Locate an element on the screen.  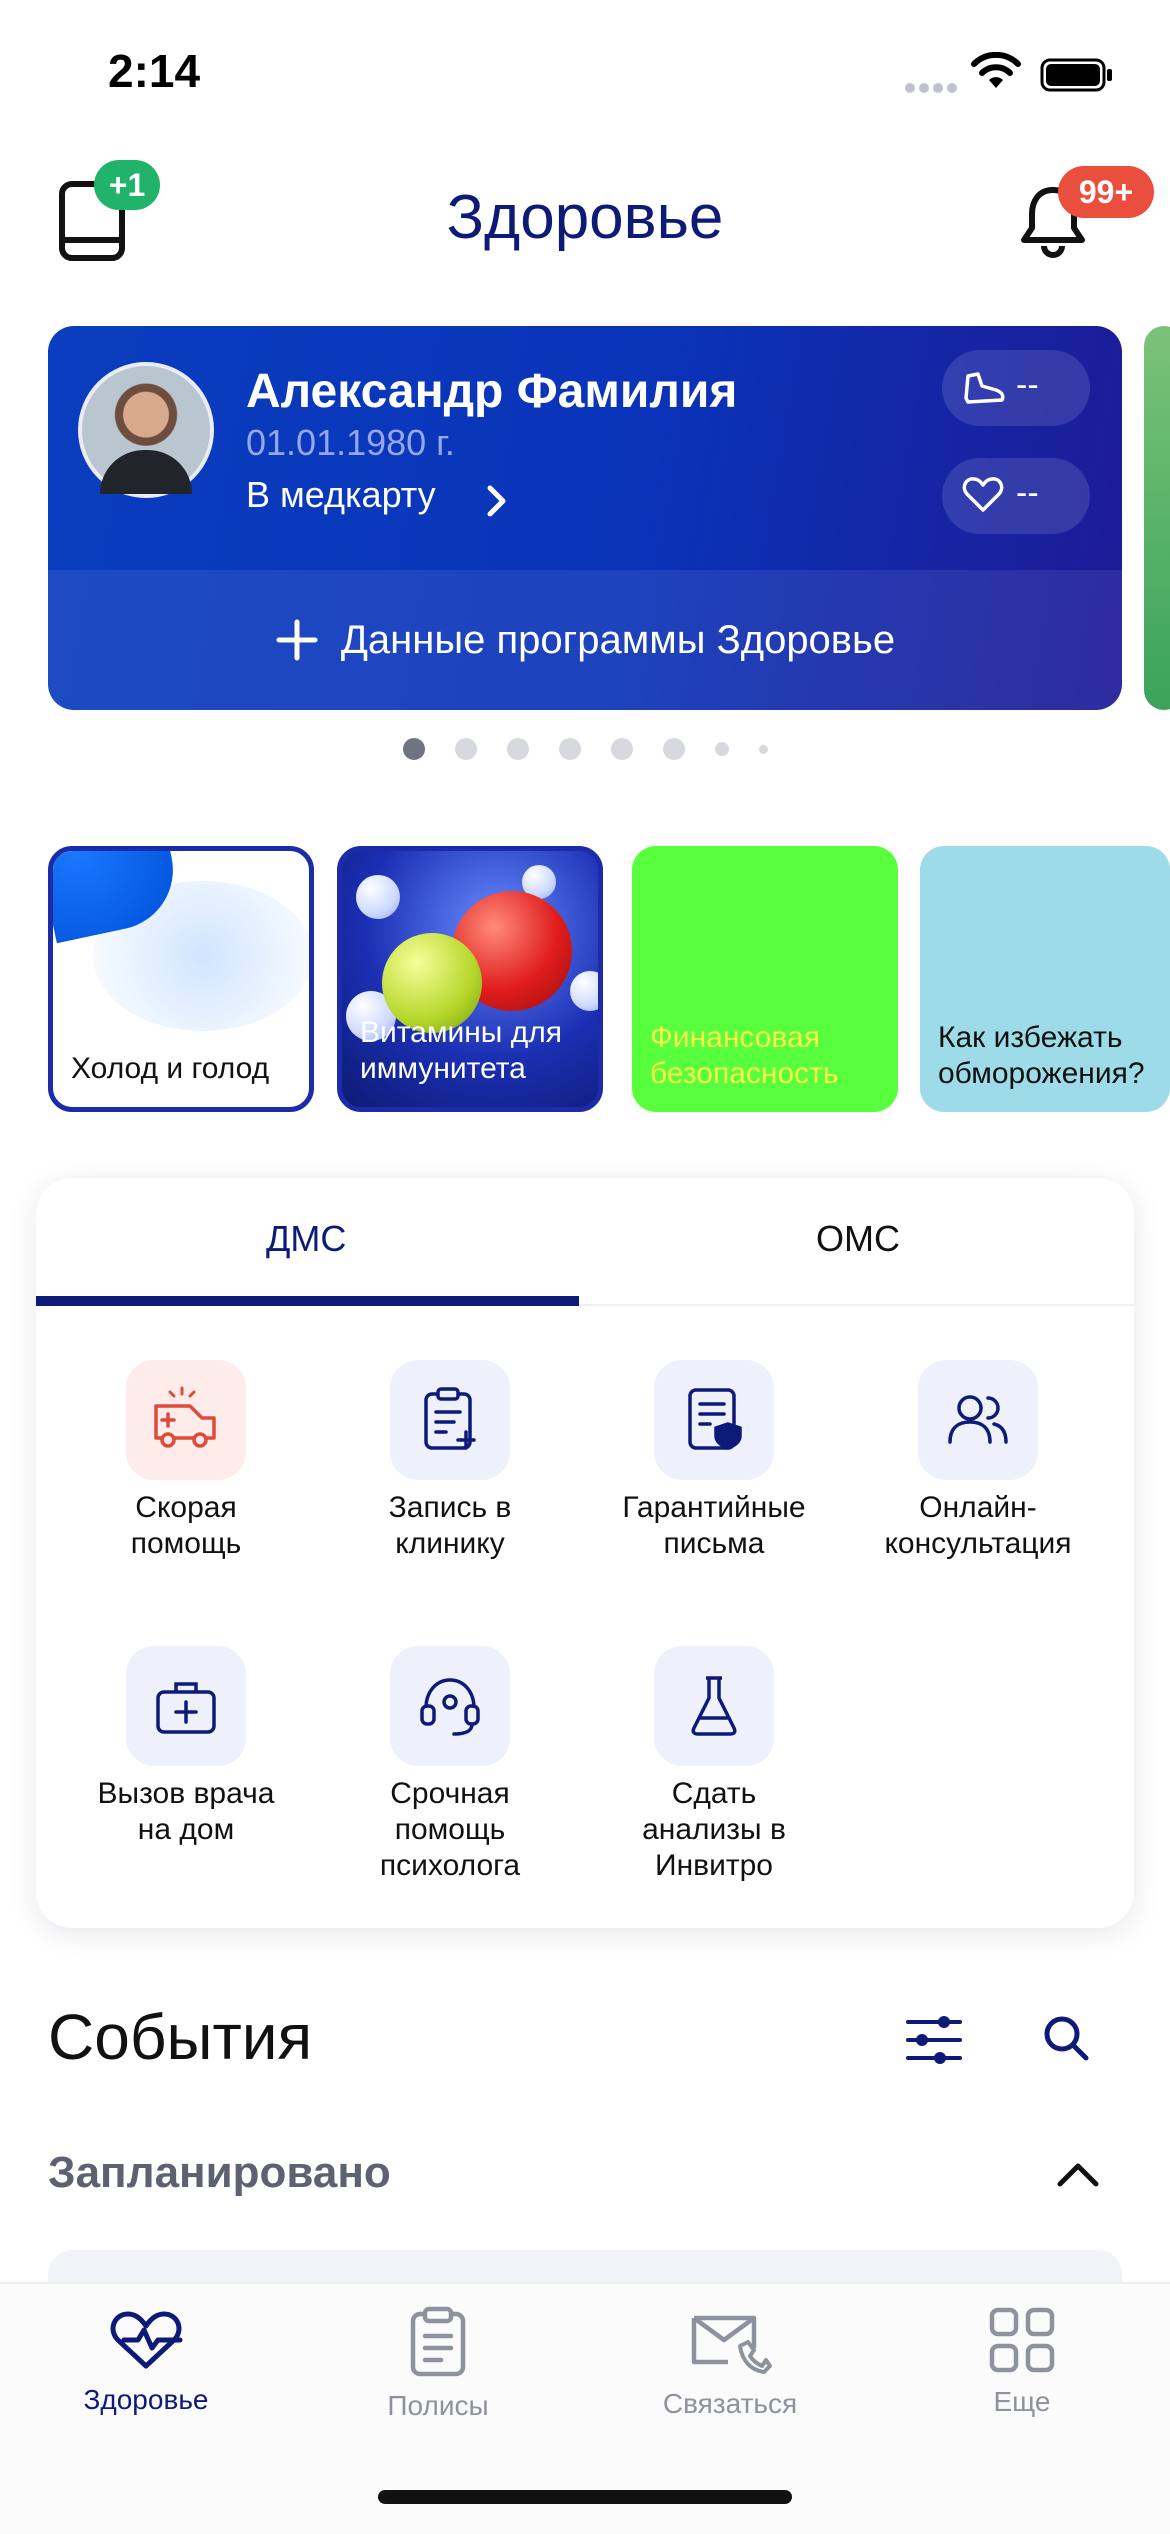
plus-icon is located at coordinates (297, 640).